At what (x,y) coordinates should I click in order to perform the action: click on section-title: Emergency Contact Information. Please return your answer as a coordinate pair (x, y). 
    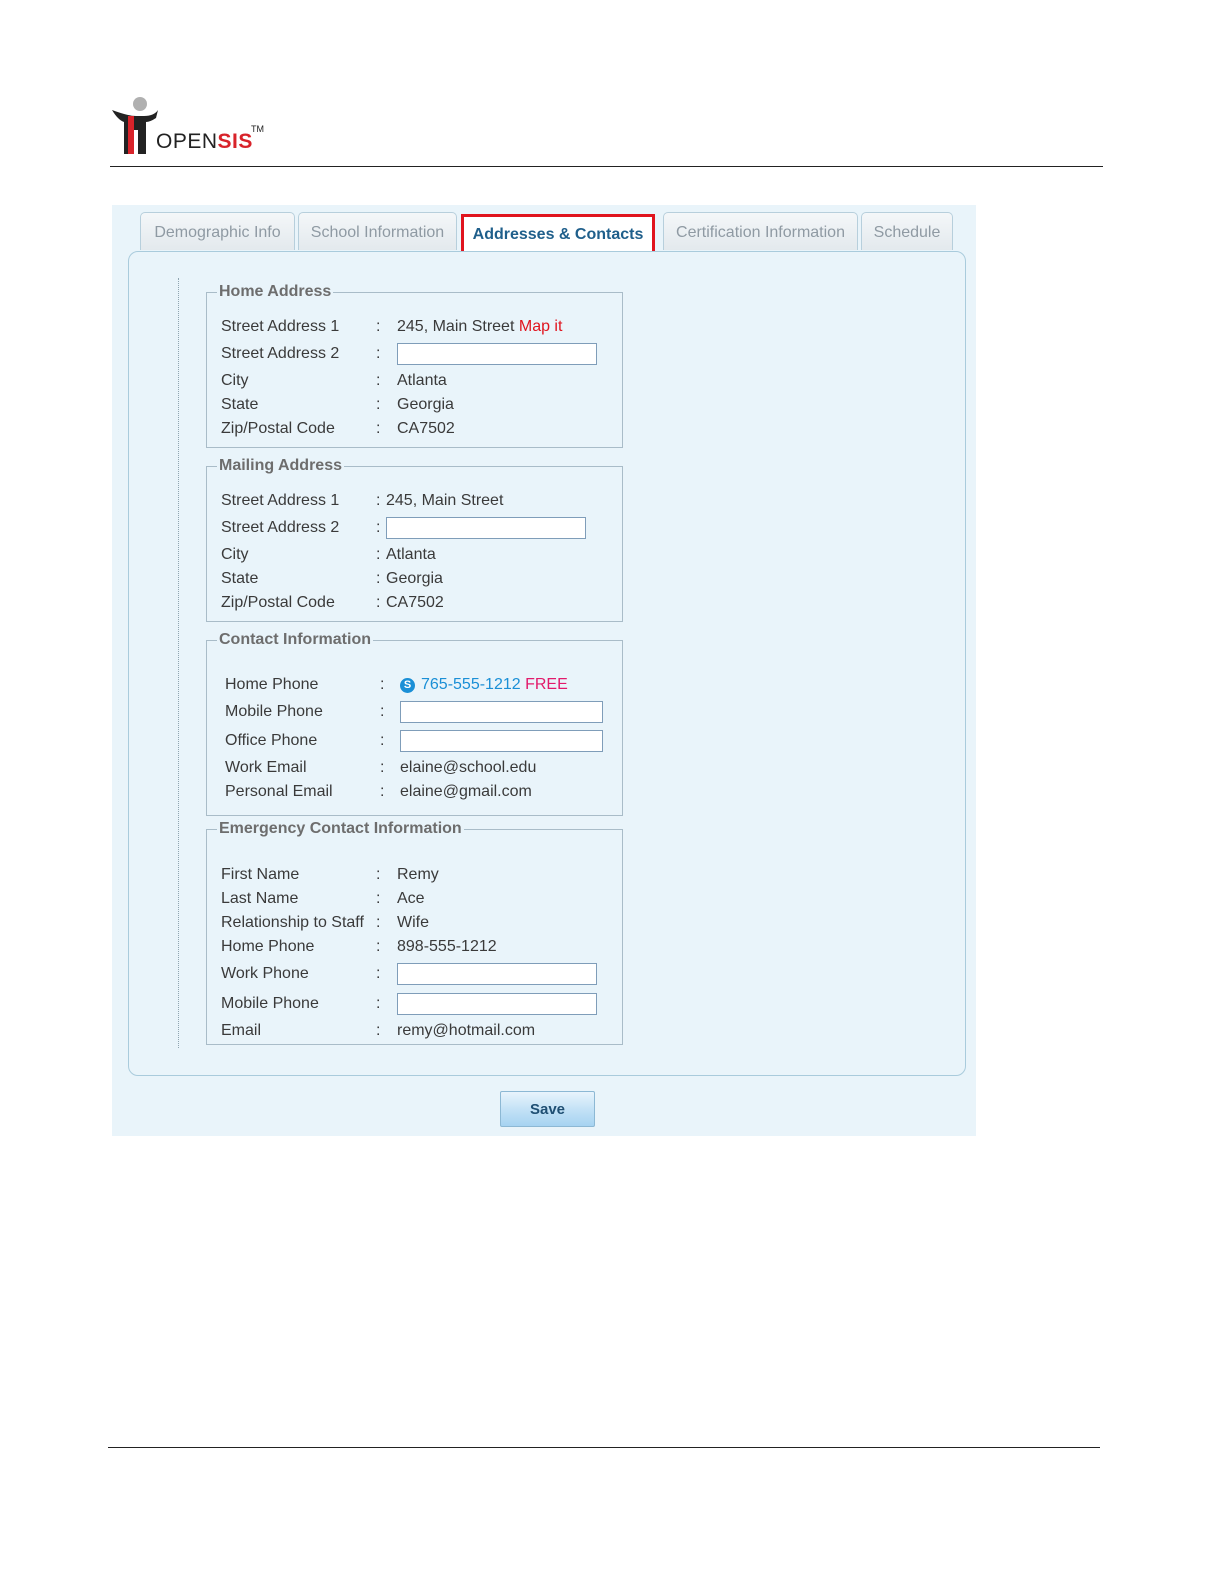
    Looking at the image, I should click on (340, 828).